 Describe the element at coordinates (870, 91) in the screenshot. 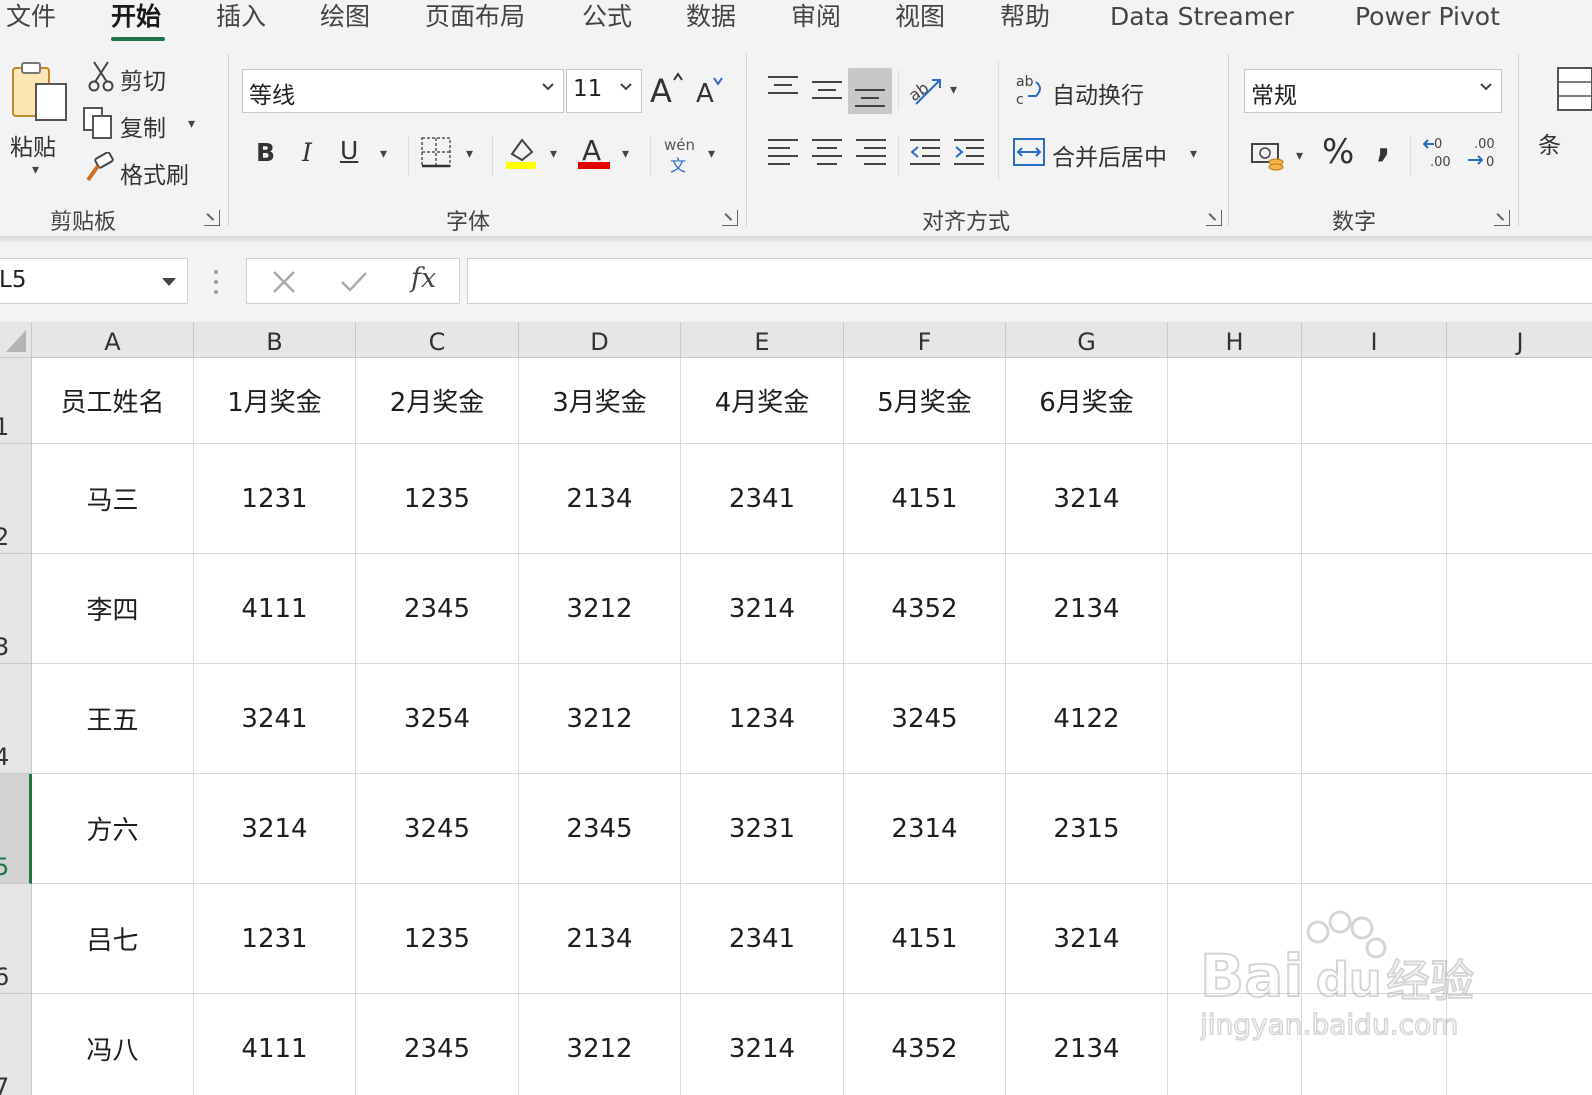

I see `align-bottom-button` at that location.